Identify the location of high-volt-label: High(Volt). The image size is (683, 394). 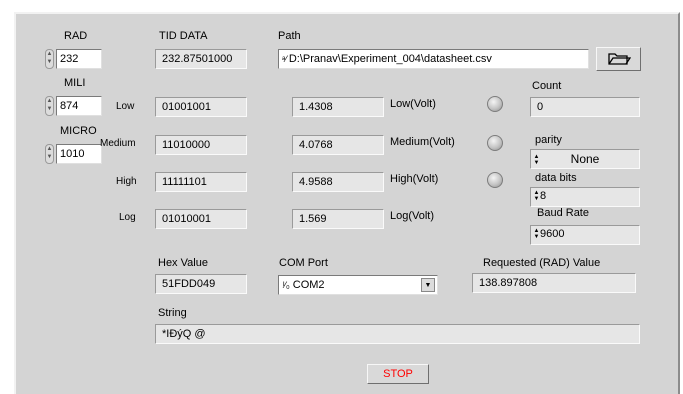
(414, 179).